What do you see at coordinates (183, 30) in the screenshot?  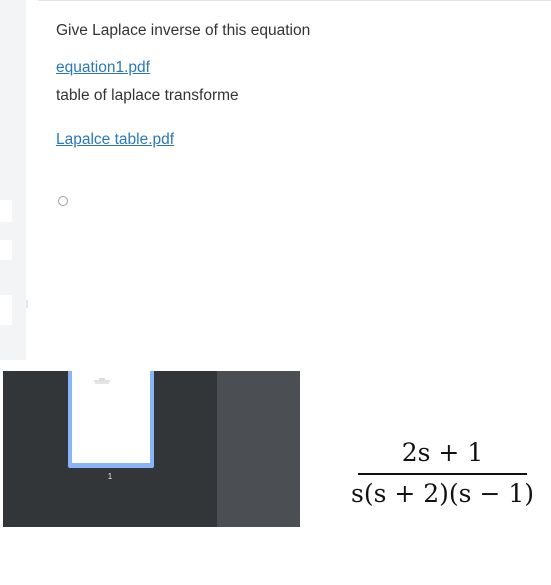 I see `question-text: Give Laplace inverse of this equation` at bounding box center [183, 30].